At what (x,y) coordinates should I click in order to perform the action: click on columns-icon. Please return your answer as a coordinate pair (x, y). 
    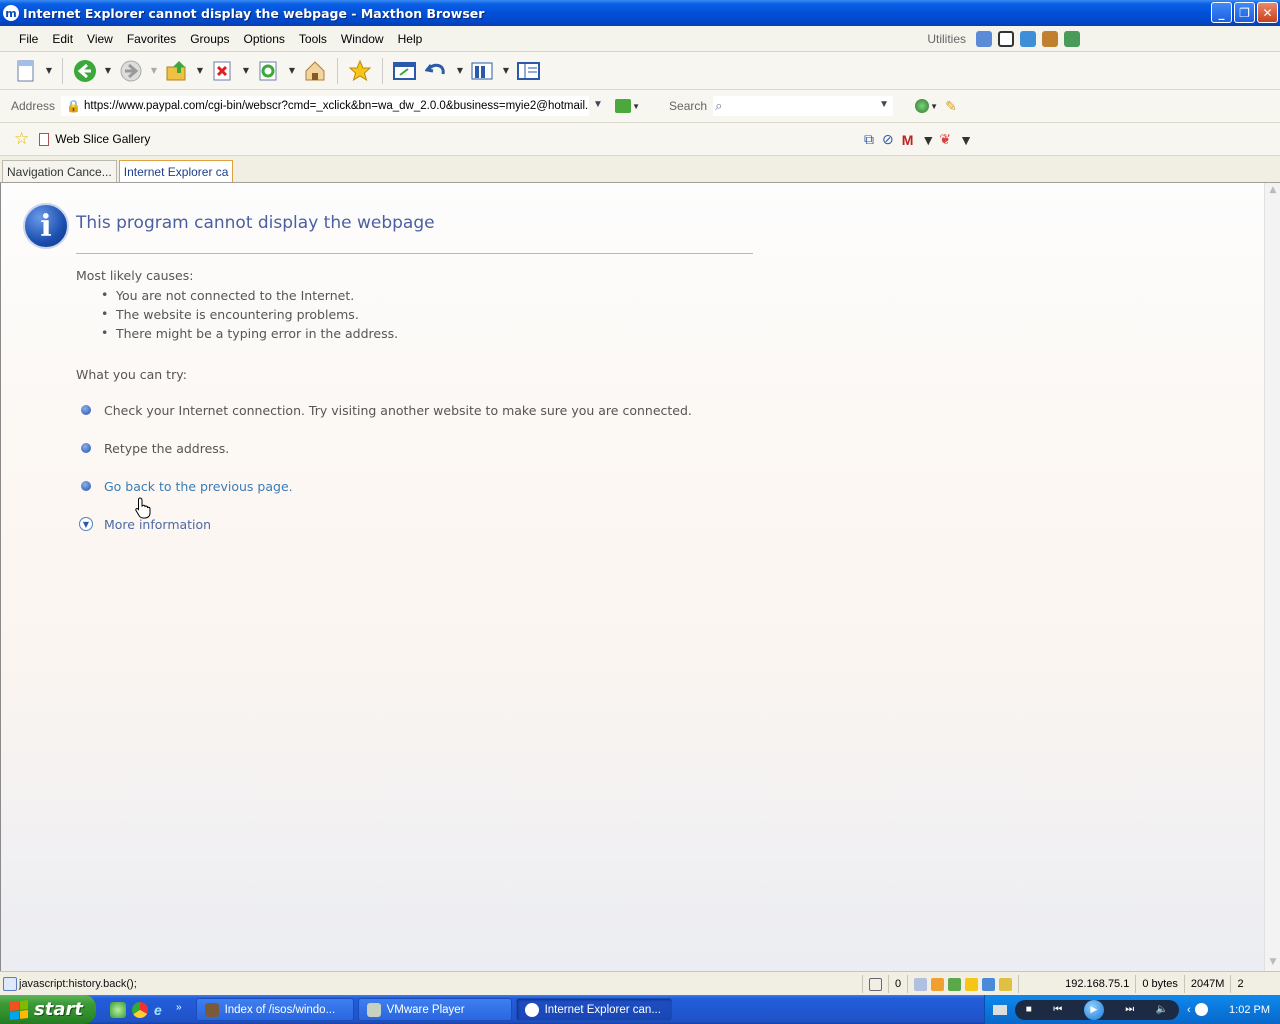
    Looking at the image, I should click on (483, 71).